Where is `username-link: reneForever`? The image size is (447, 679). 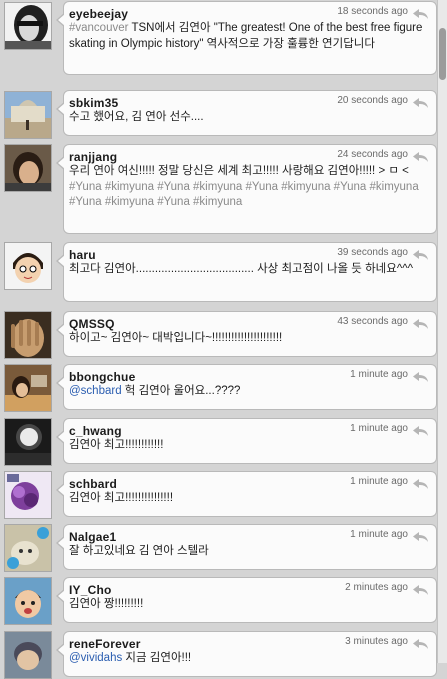
username-link: reneForever is located at coordinates (105, 644).